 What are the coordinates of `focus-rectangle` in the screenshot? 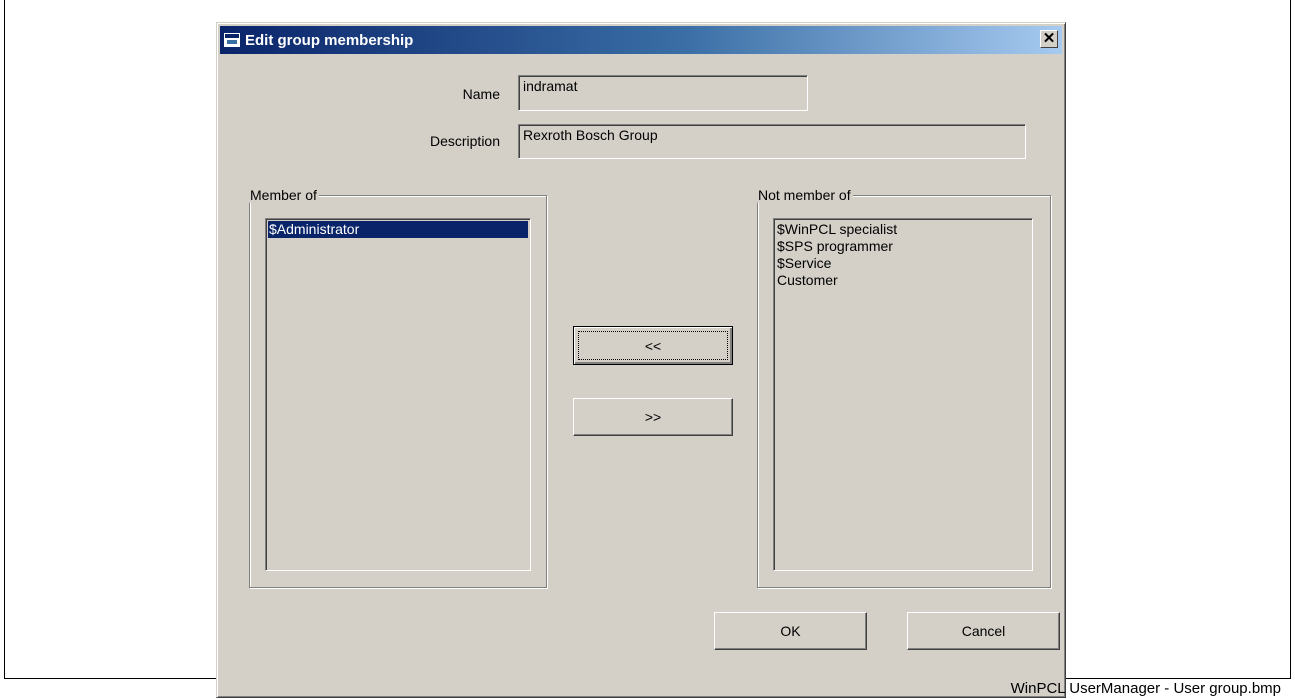 It's located at (653, 345).